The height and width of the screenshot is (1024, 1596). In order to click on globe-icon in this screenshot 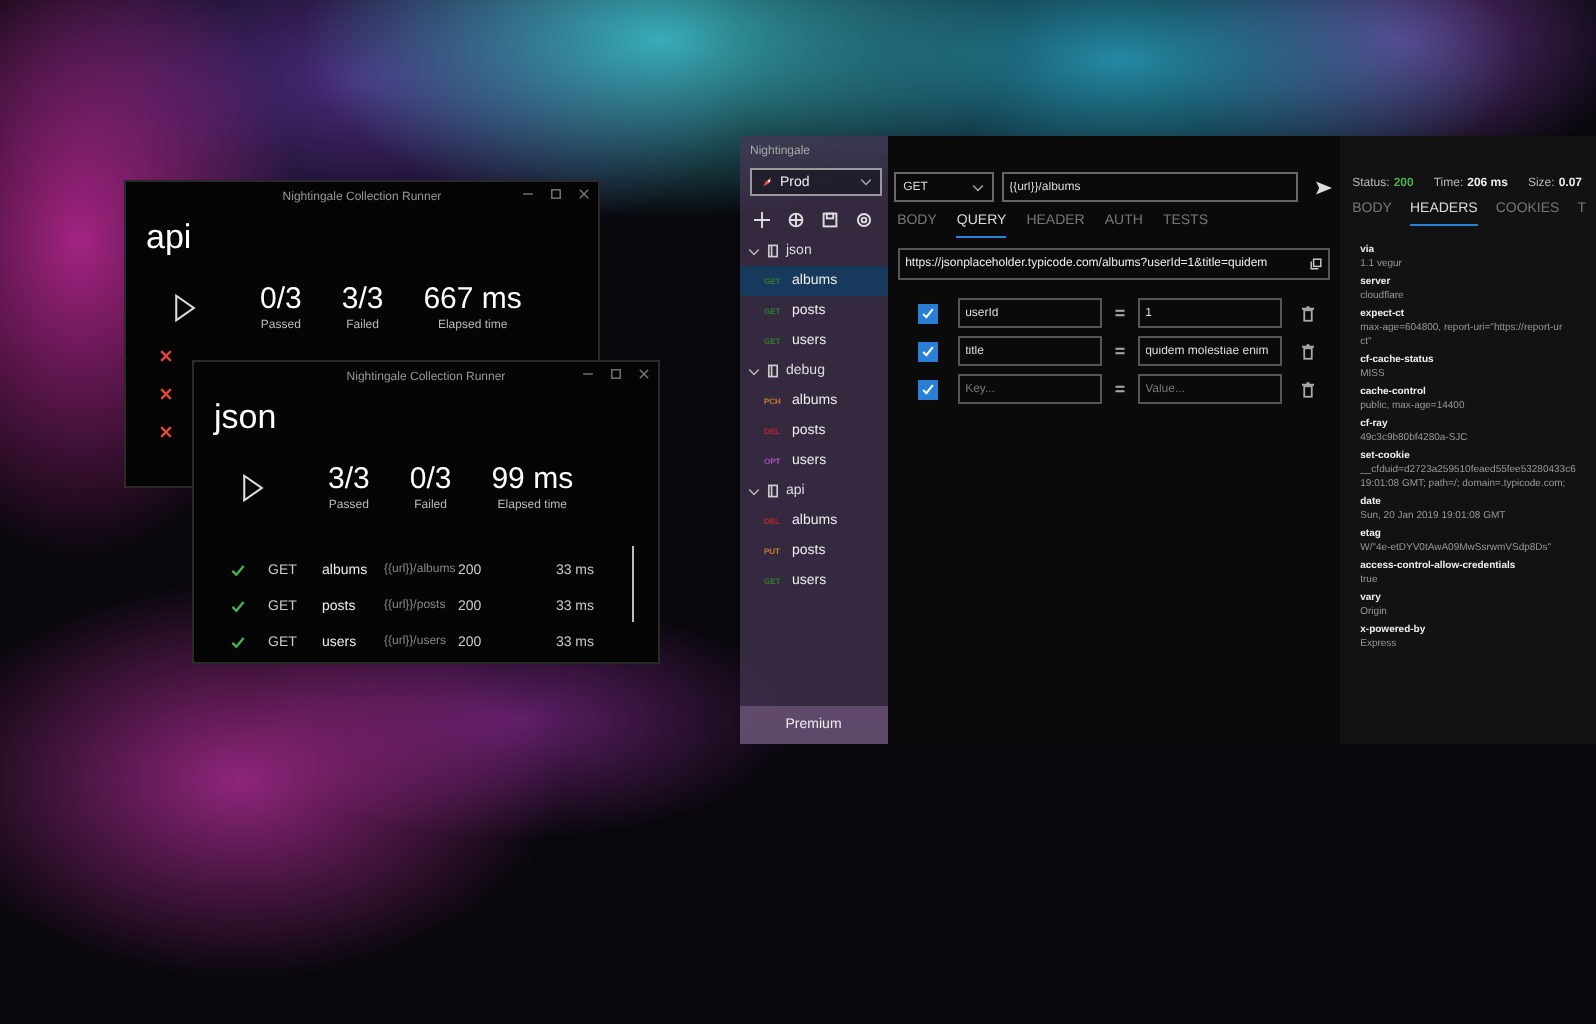, I will do `click(796, 220)`.